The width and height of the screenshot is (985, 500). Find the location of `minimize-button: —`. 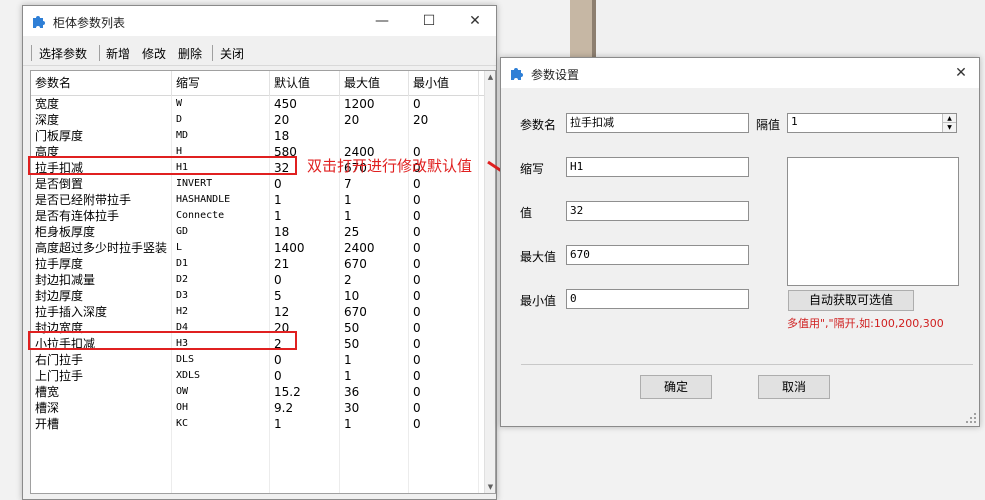

minimize-button: — is located at coordinates (382, 21).